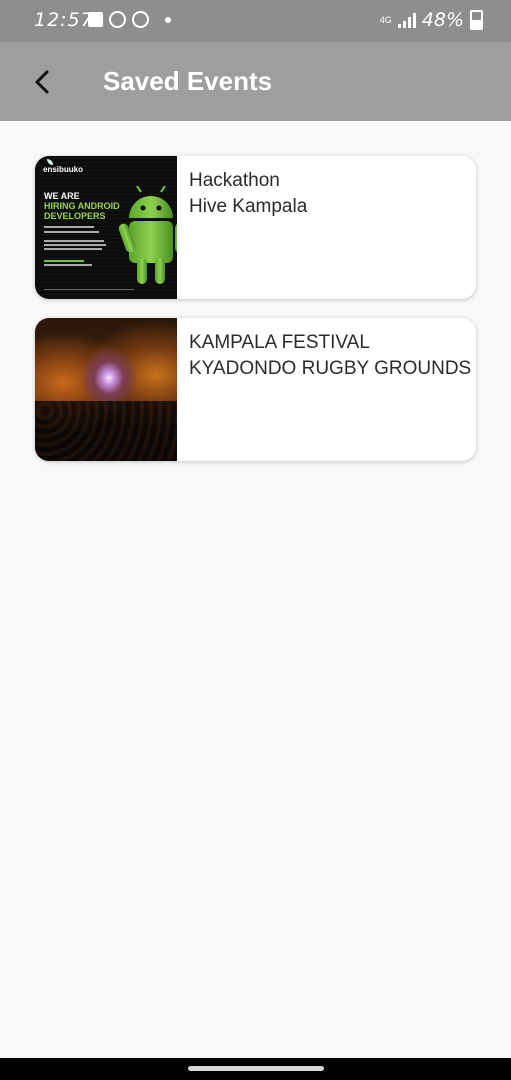 The width and height of the screenshot is (511, 1080). Describe the element at coordinates (62, 196) in the screenshot. I see `poster-headline: WE ARE` at that location.